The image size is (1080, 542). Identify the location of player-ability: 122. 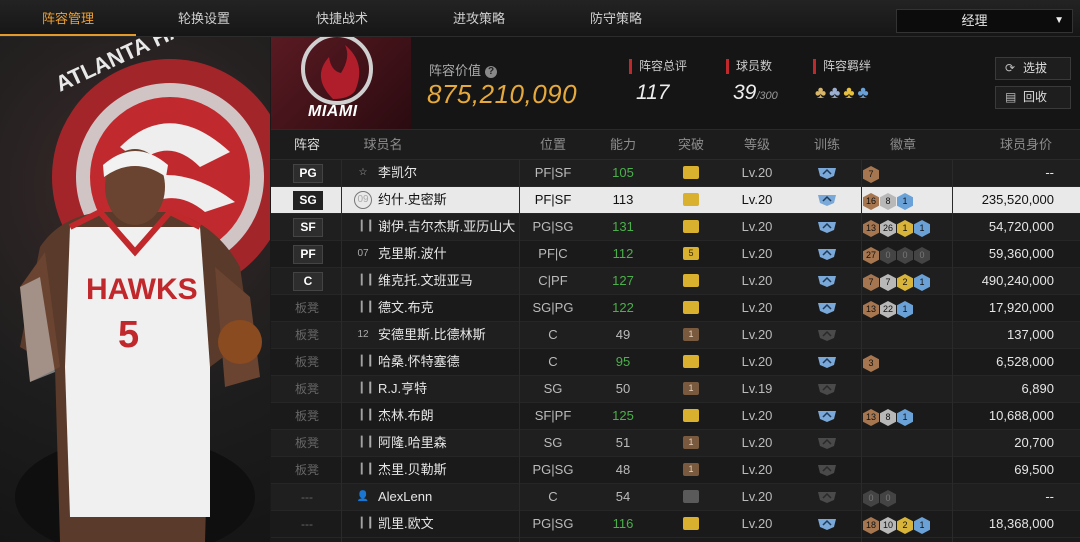
(623, 307).